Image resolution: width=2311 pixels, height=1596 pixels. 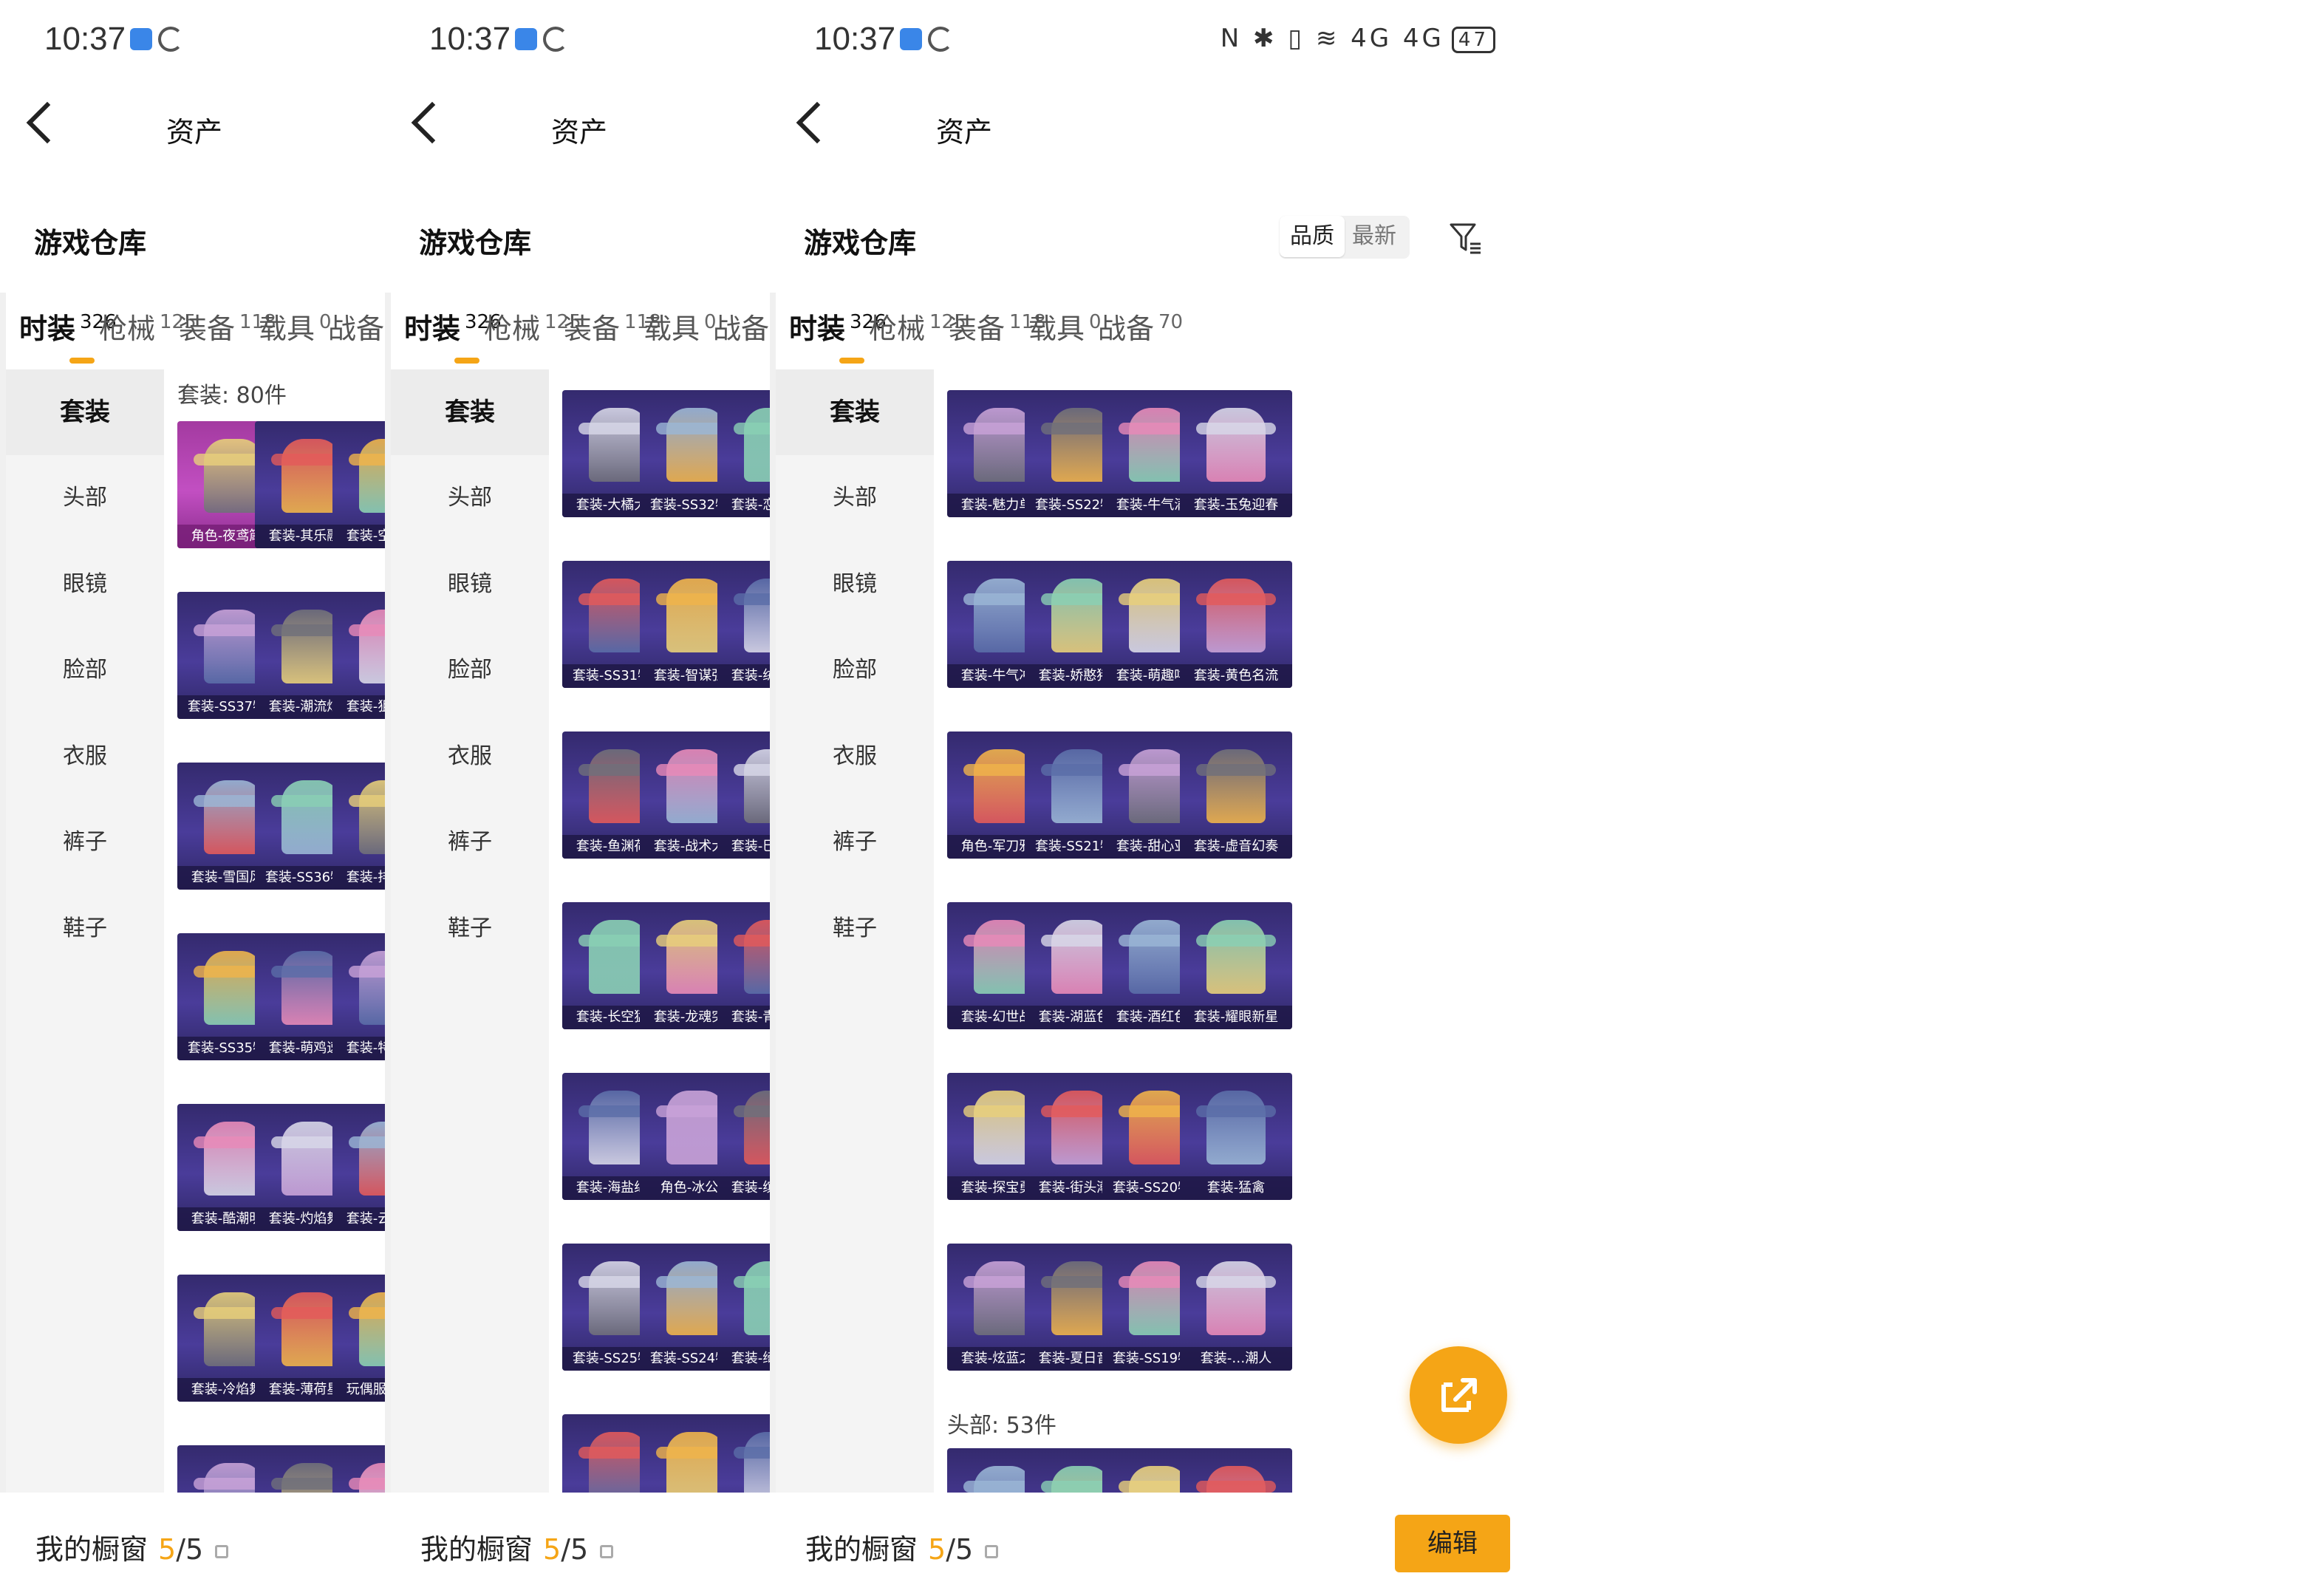 What do you see at coordinates (1236, 1359) in the screenshot?
I see `item-name: 套装-…潮人` at bounding box center [1236, 1359].